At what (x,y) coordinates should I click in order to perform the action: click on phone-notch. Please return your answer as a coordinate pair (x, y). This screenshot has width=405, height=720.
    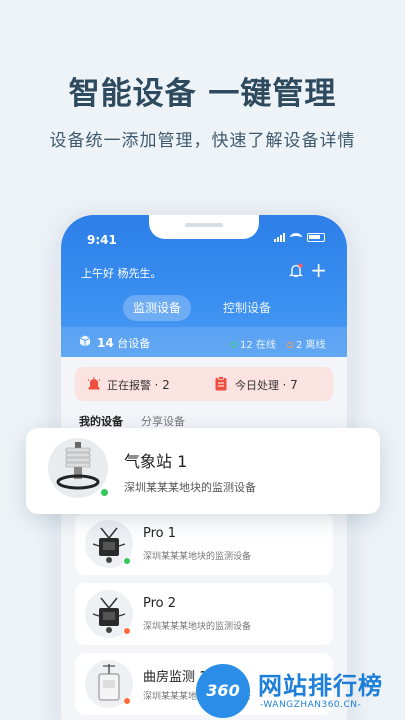
    Looking at the image, I should click on (204, 227).